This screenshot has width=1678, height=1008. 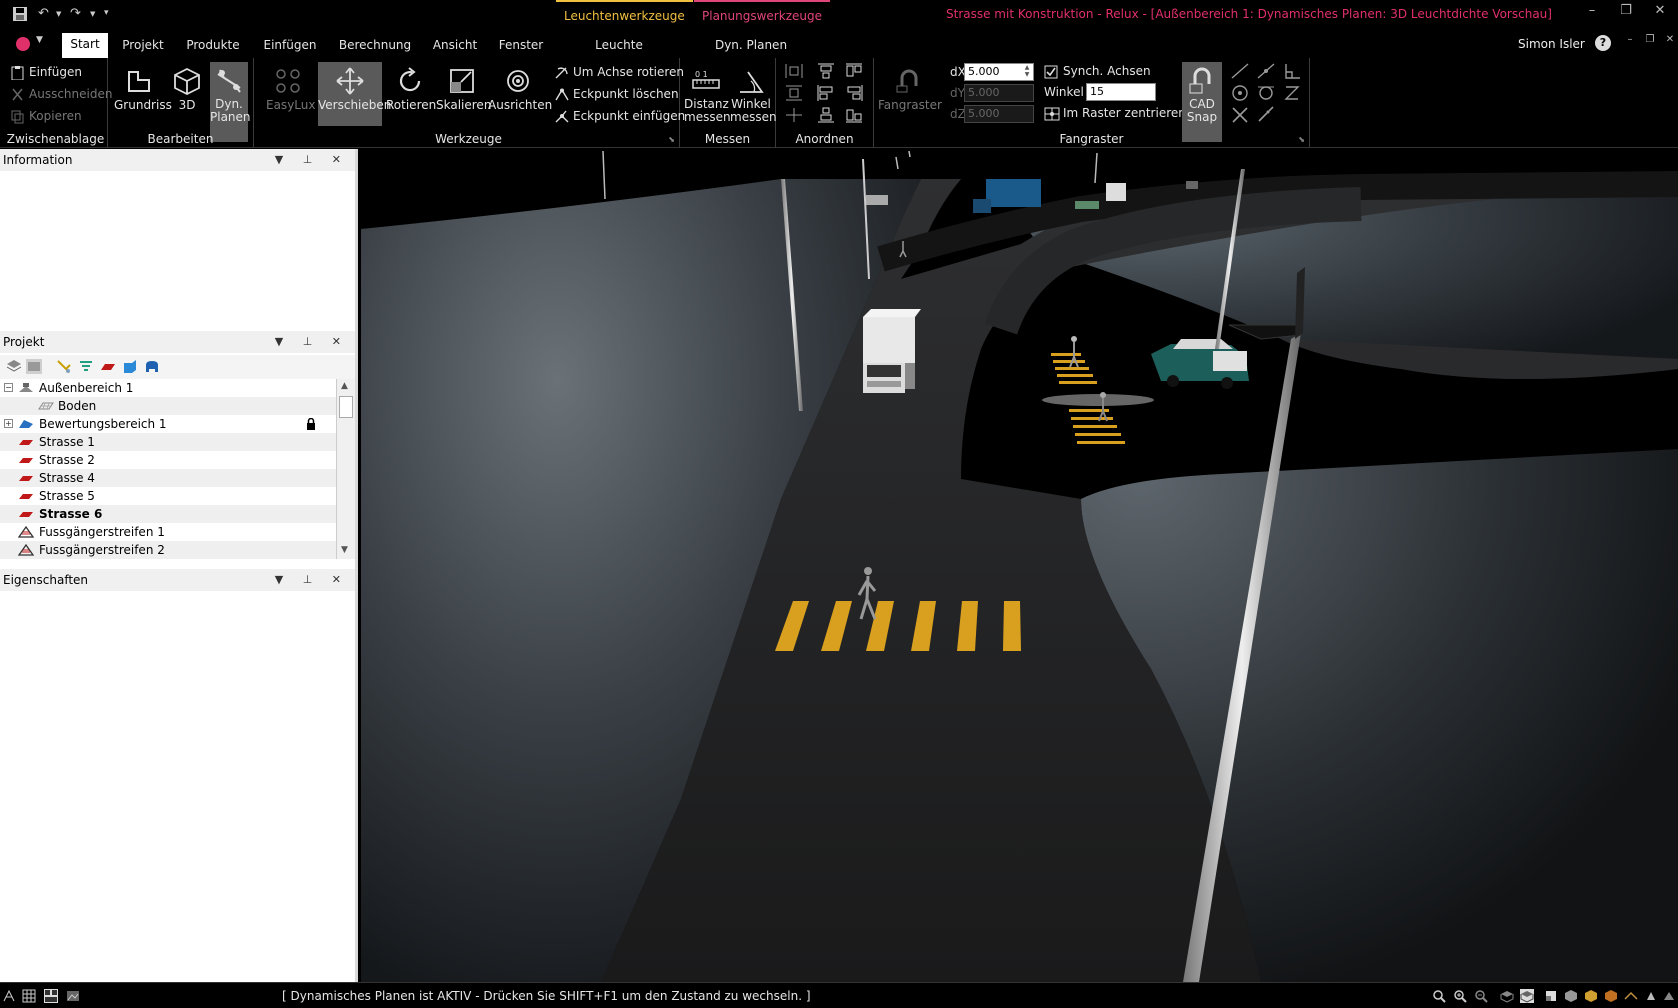 I want to click on tree-row-strasse-4: Strasse 4, so click(x=168, y=478).